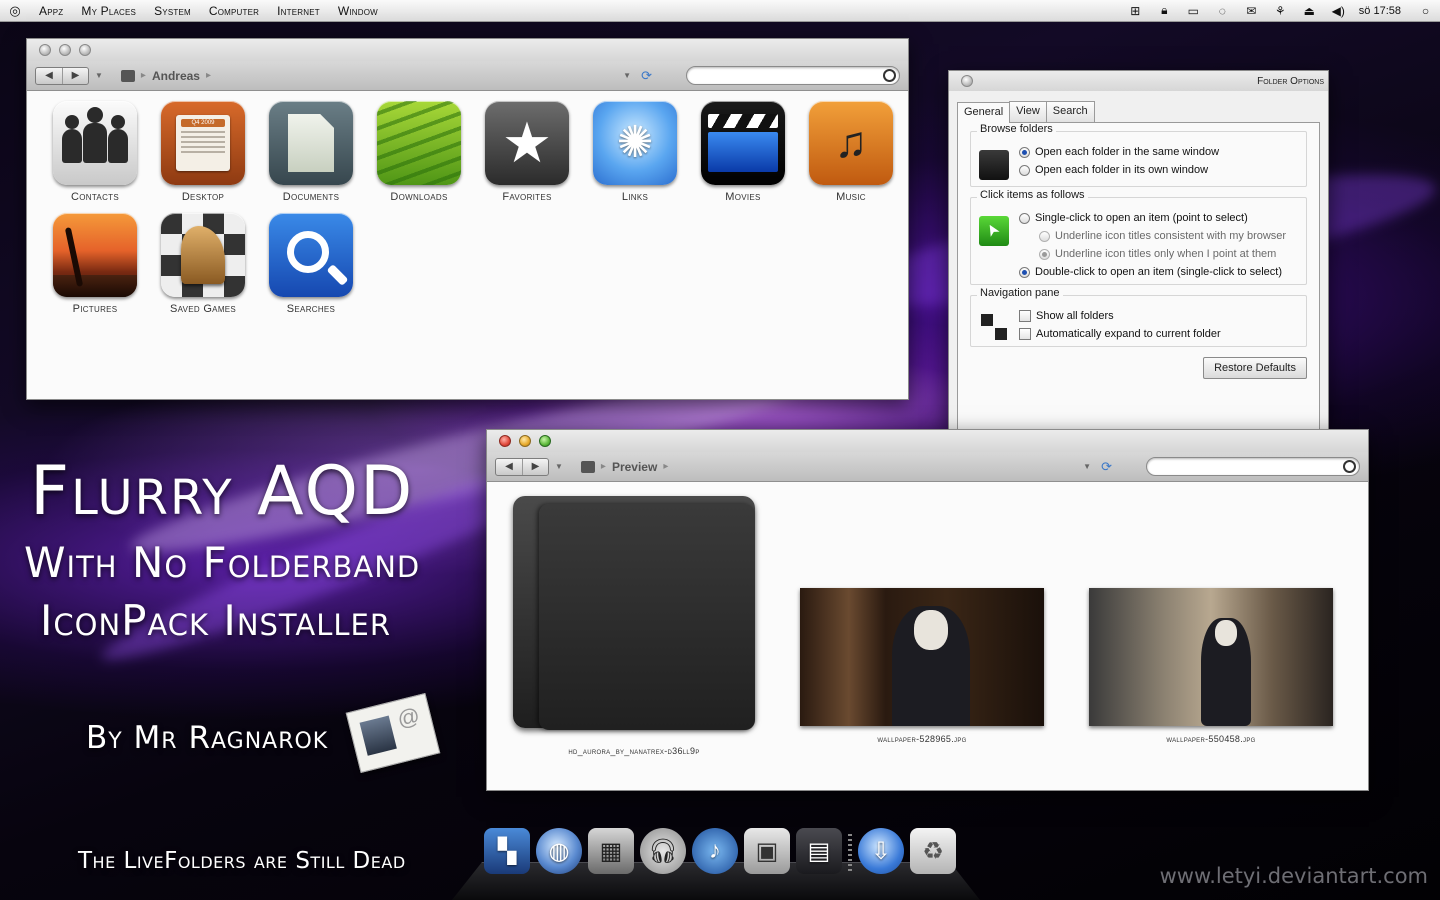 The height and width of the screenshot is (900, 1440). I want to click on folder-documents: Documents, so click(311, 152).